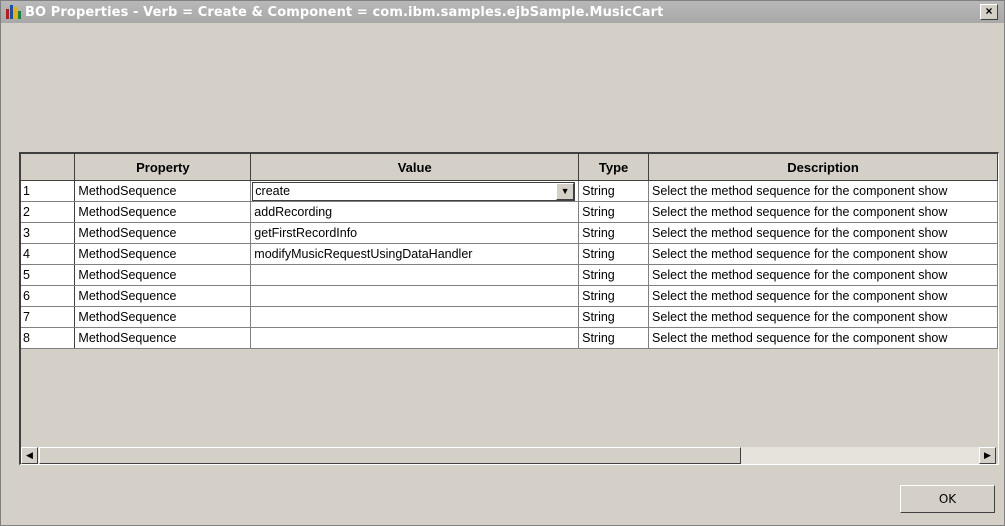 The height and width of the screenshot is (526, 1005). What do you see at coordinates (14, 12) in the screenshot?
I see `app-icon` at bounding box center [14, 12].